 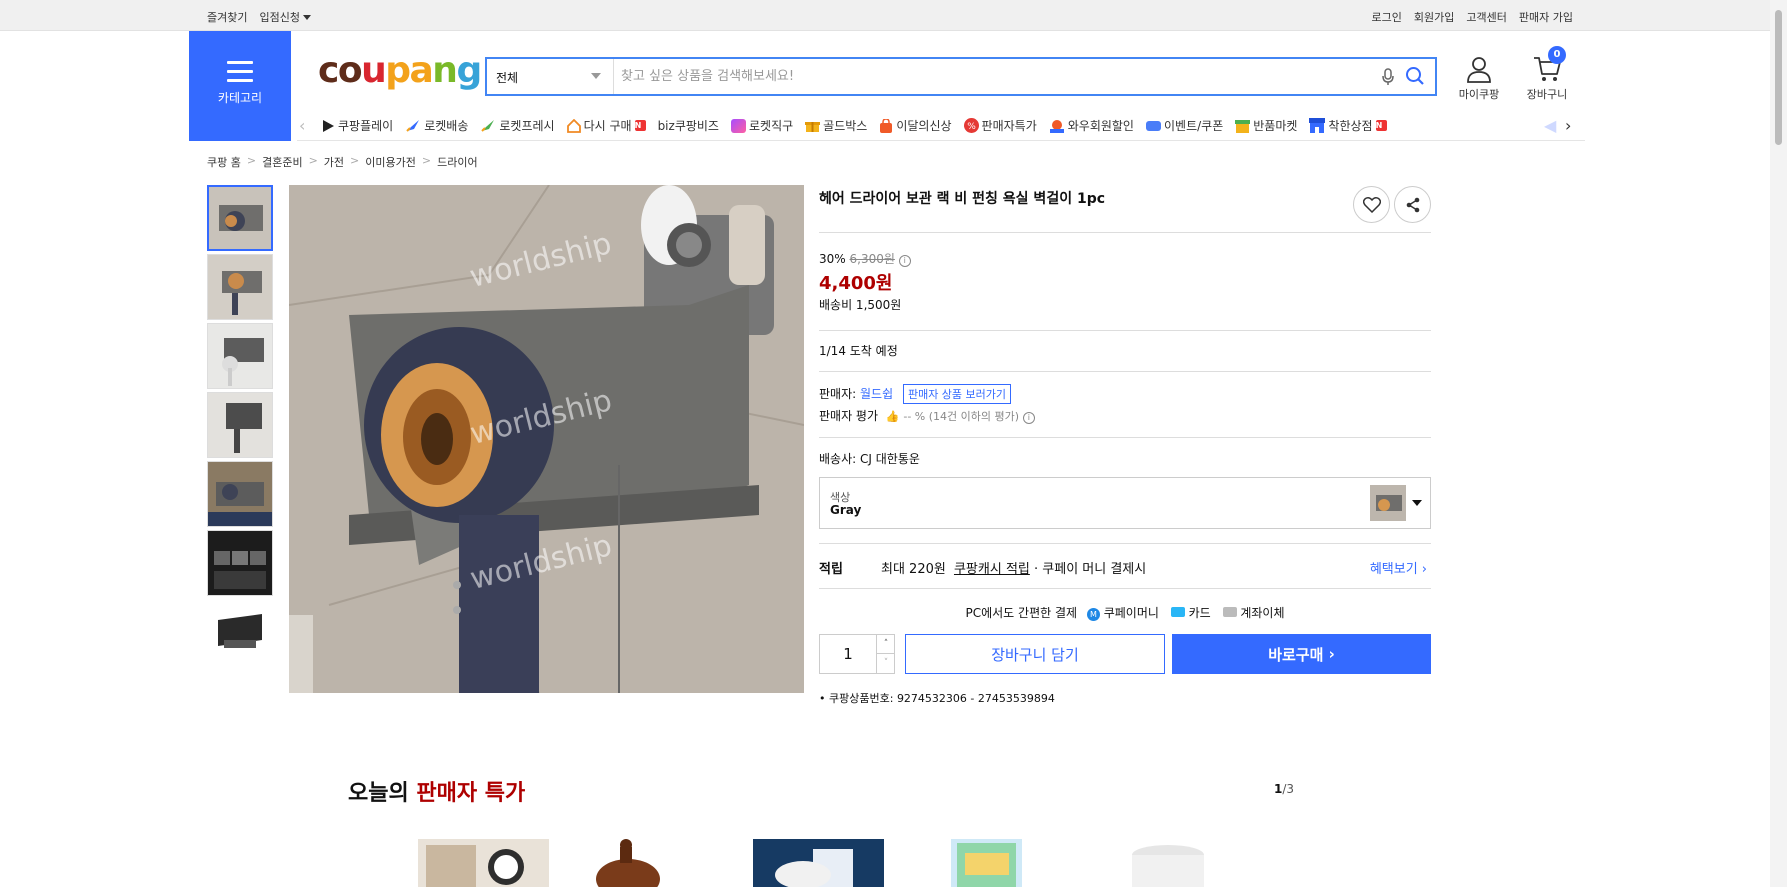 I want to click on scrollbar-thumb, so click(x=1778, y=77).